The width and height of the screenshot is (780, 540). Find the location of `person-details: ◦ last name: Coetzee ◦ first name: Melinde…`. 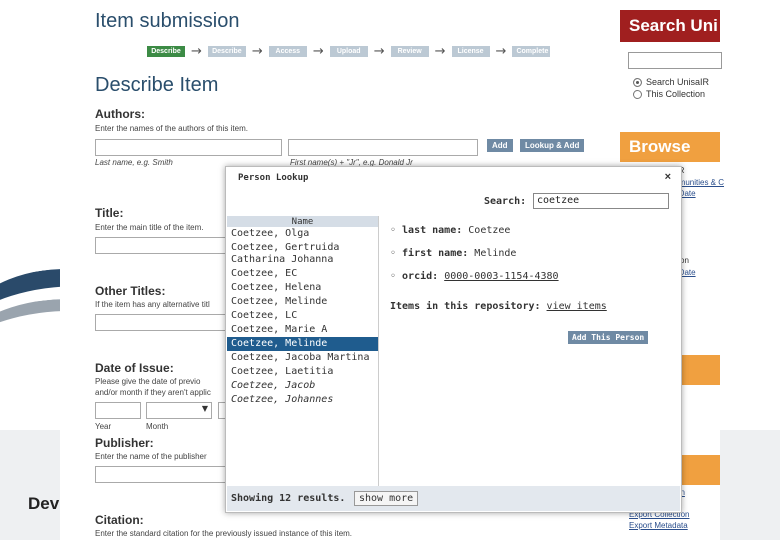

person-details: ◦ last name: Coetzee ◦ first name: Melinde… is located at coordinates (530, 259).